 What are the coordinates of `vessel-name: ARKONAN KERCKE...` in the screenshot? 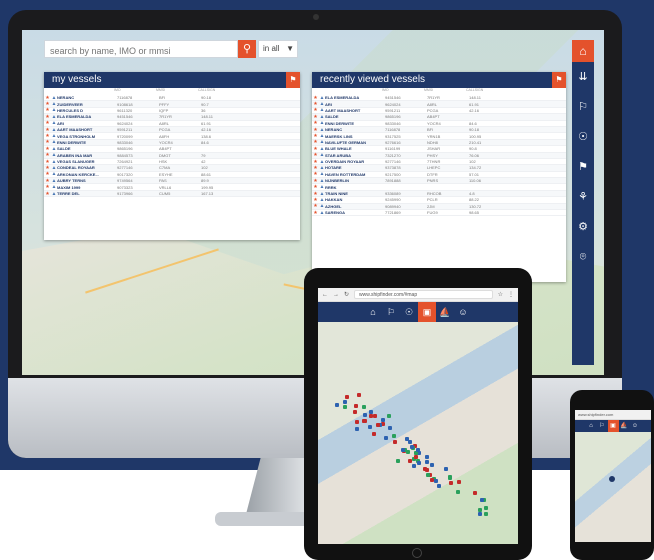 It's located at (87, 174).